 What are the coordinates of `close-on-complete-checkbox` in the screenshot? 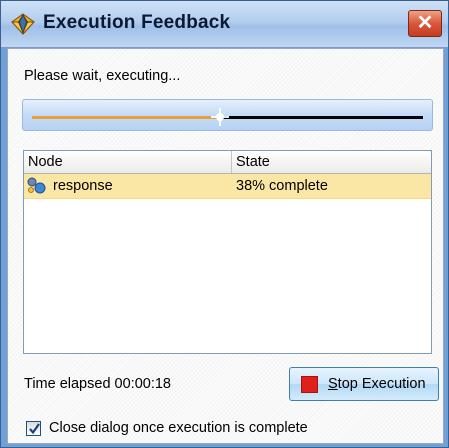 It's located at (33, 428).